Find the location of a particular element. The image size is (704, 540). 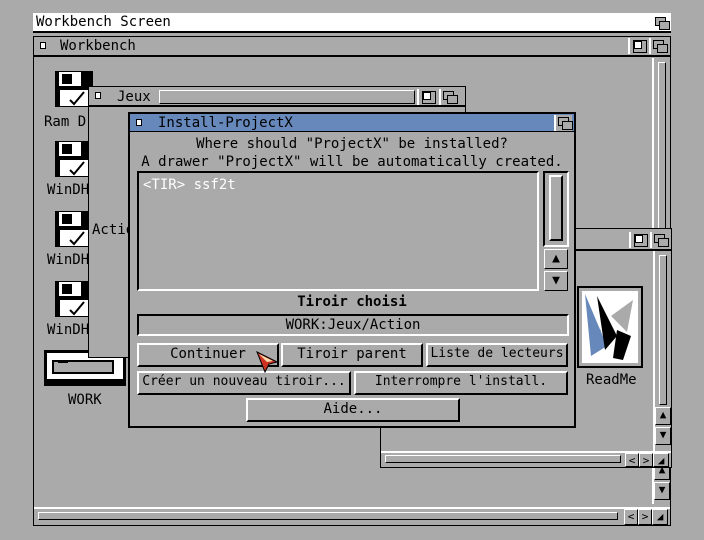

install-question: Where should "ProjectX" be installed? is located at coordinates (352, 144).